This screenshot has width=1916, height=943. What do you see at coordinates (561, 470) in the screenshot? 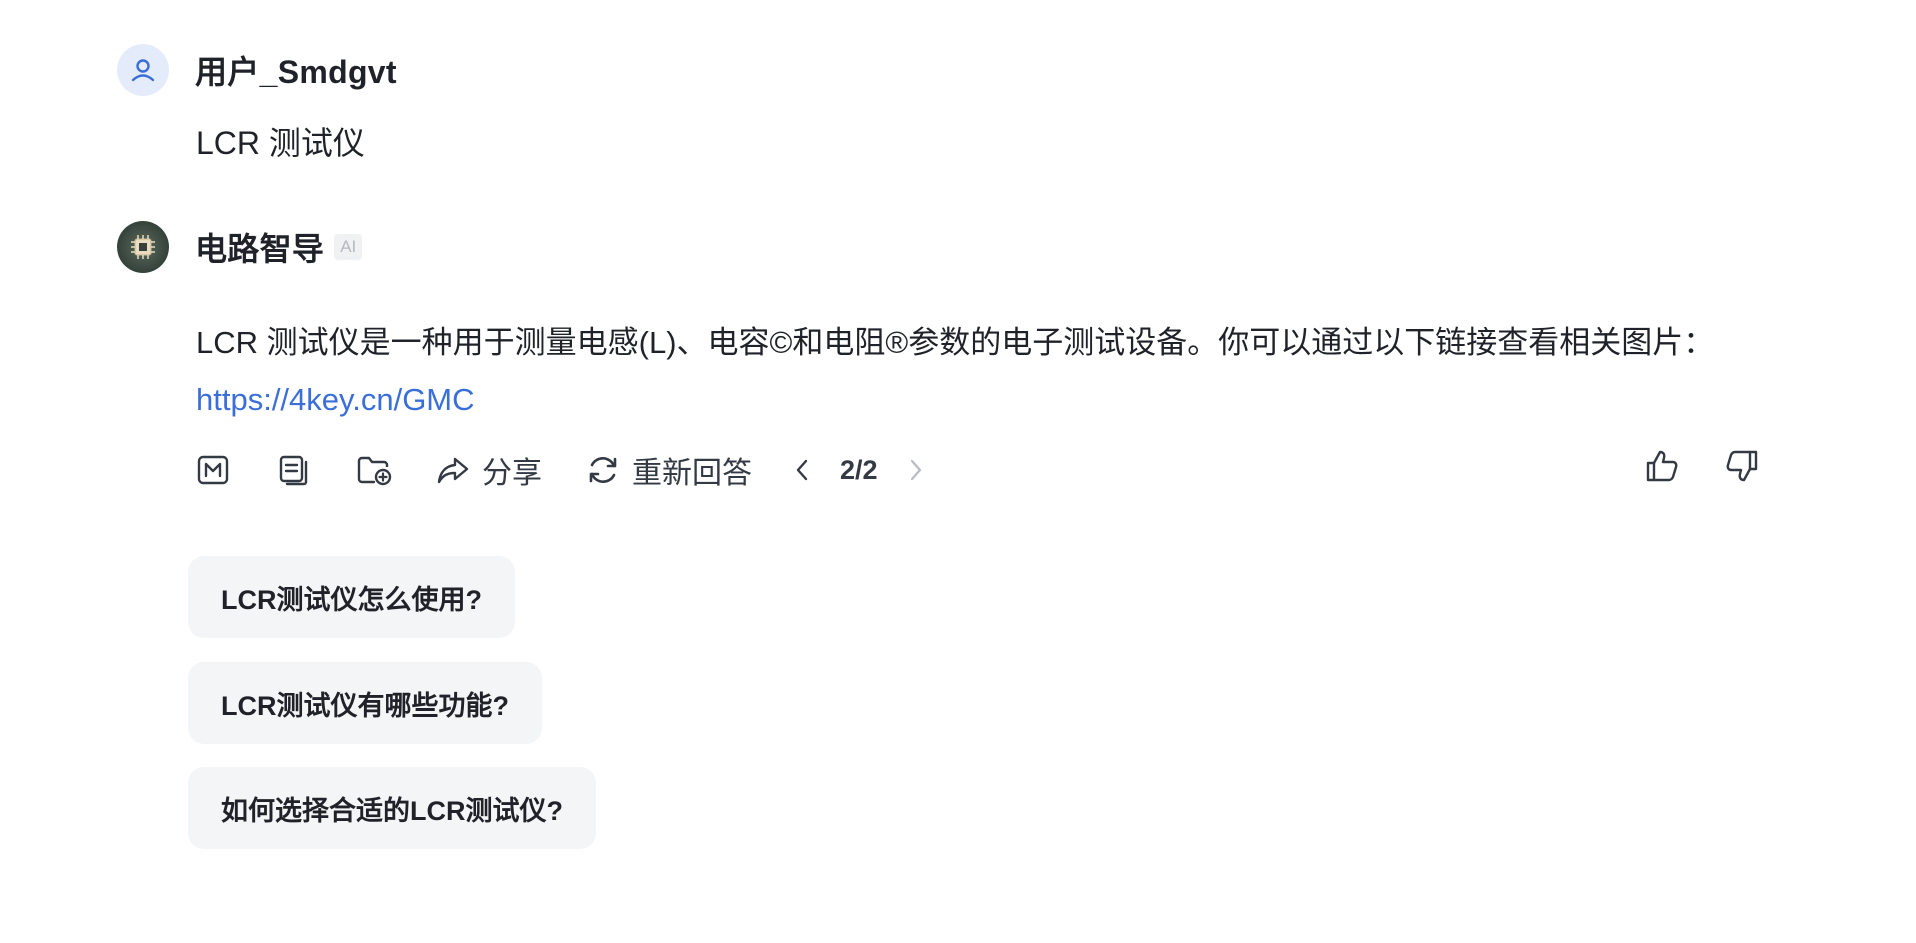
I see `answer-toolbar: 分享 重新回答 2/2` at bounding box center [561, 470].